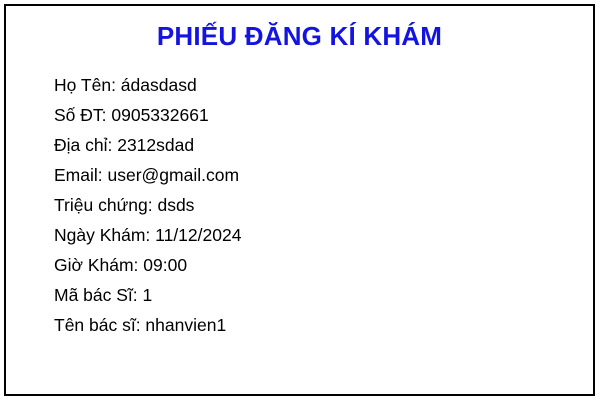  I want to click on field-symptoms: Triệu chứng: dsds, so click(124, 205).